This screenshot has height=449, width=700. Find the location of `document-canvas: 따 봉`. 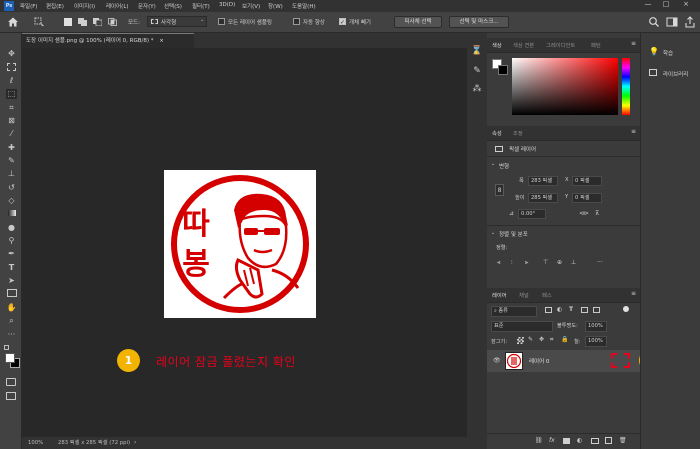

document-canvas: 따 봉 is located at coordinates (240, 244).